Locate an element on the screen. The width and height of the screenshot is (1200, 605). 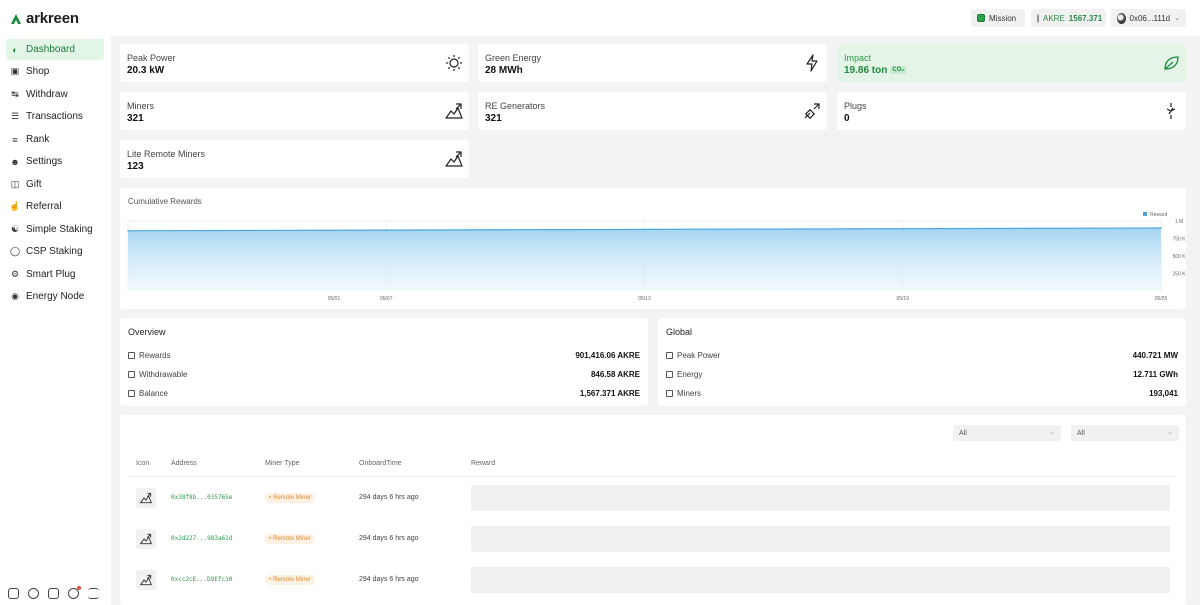
stat-title: Miners is located at coordinates (141, 106).